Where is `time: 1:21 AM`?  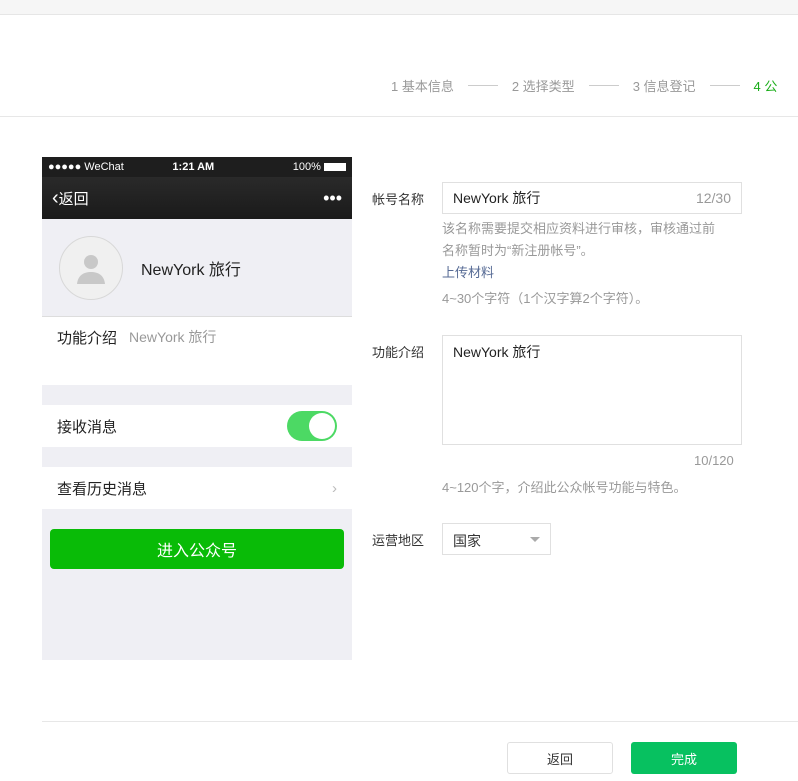
time: 1:21 AM is located at coordinates (193, 167).